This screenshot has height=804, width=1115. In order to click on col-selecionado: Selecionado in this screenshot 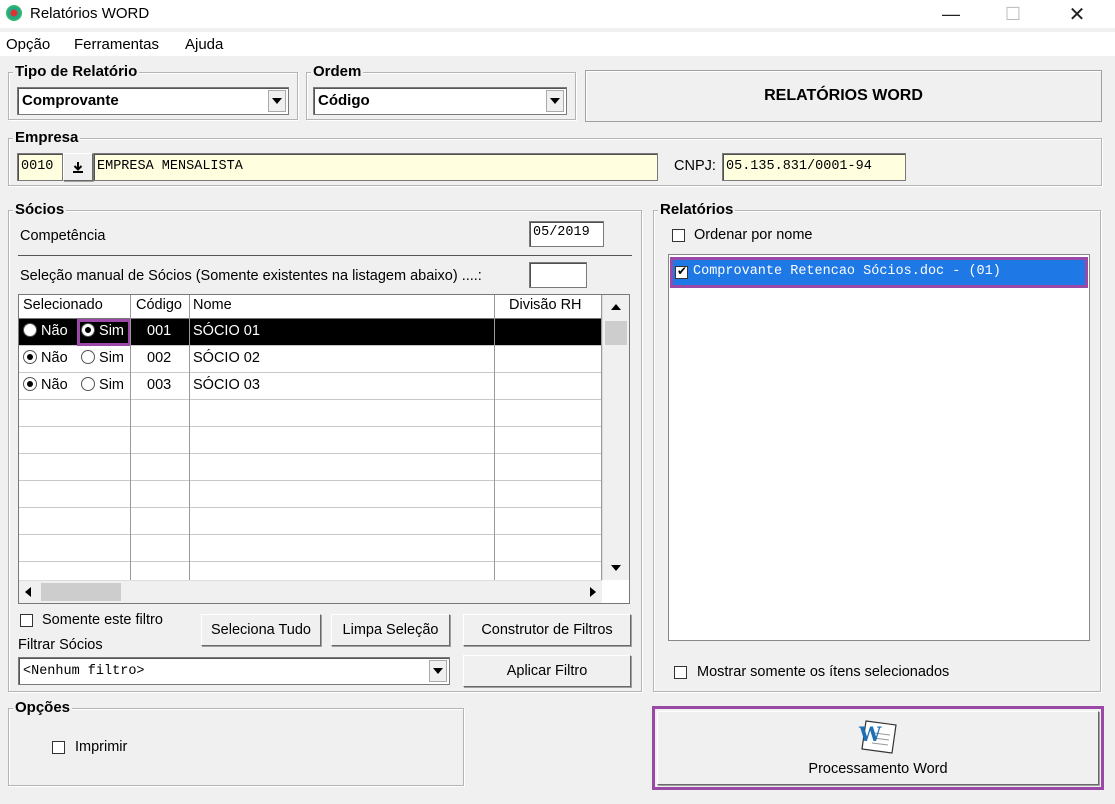, I will do `click(63, 305)`.